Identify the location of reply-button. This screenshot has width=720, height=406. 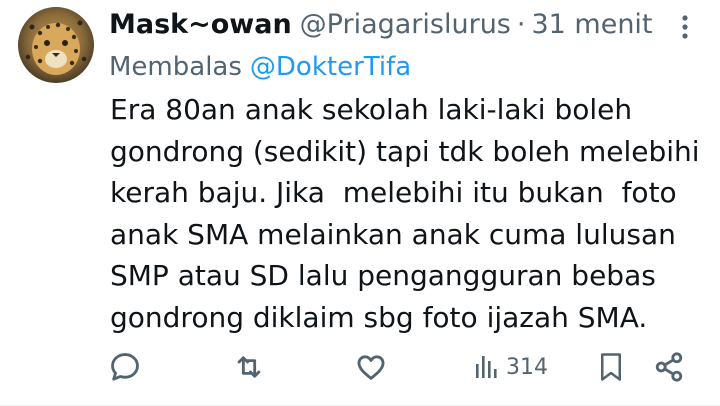
(125, 367).